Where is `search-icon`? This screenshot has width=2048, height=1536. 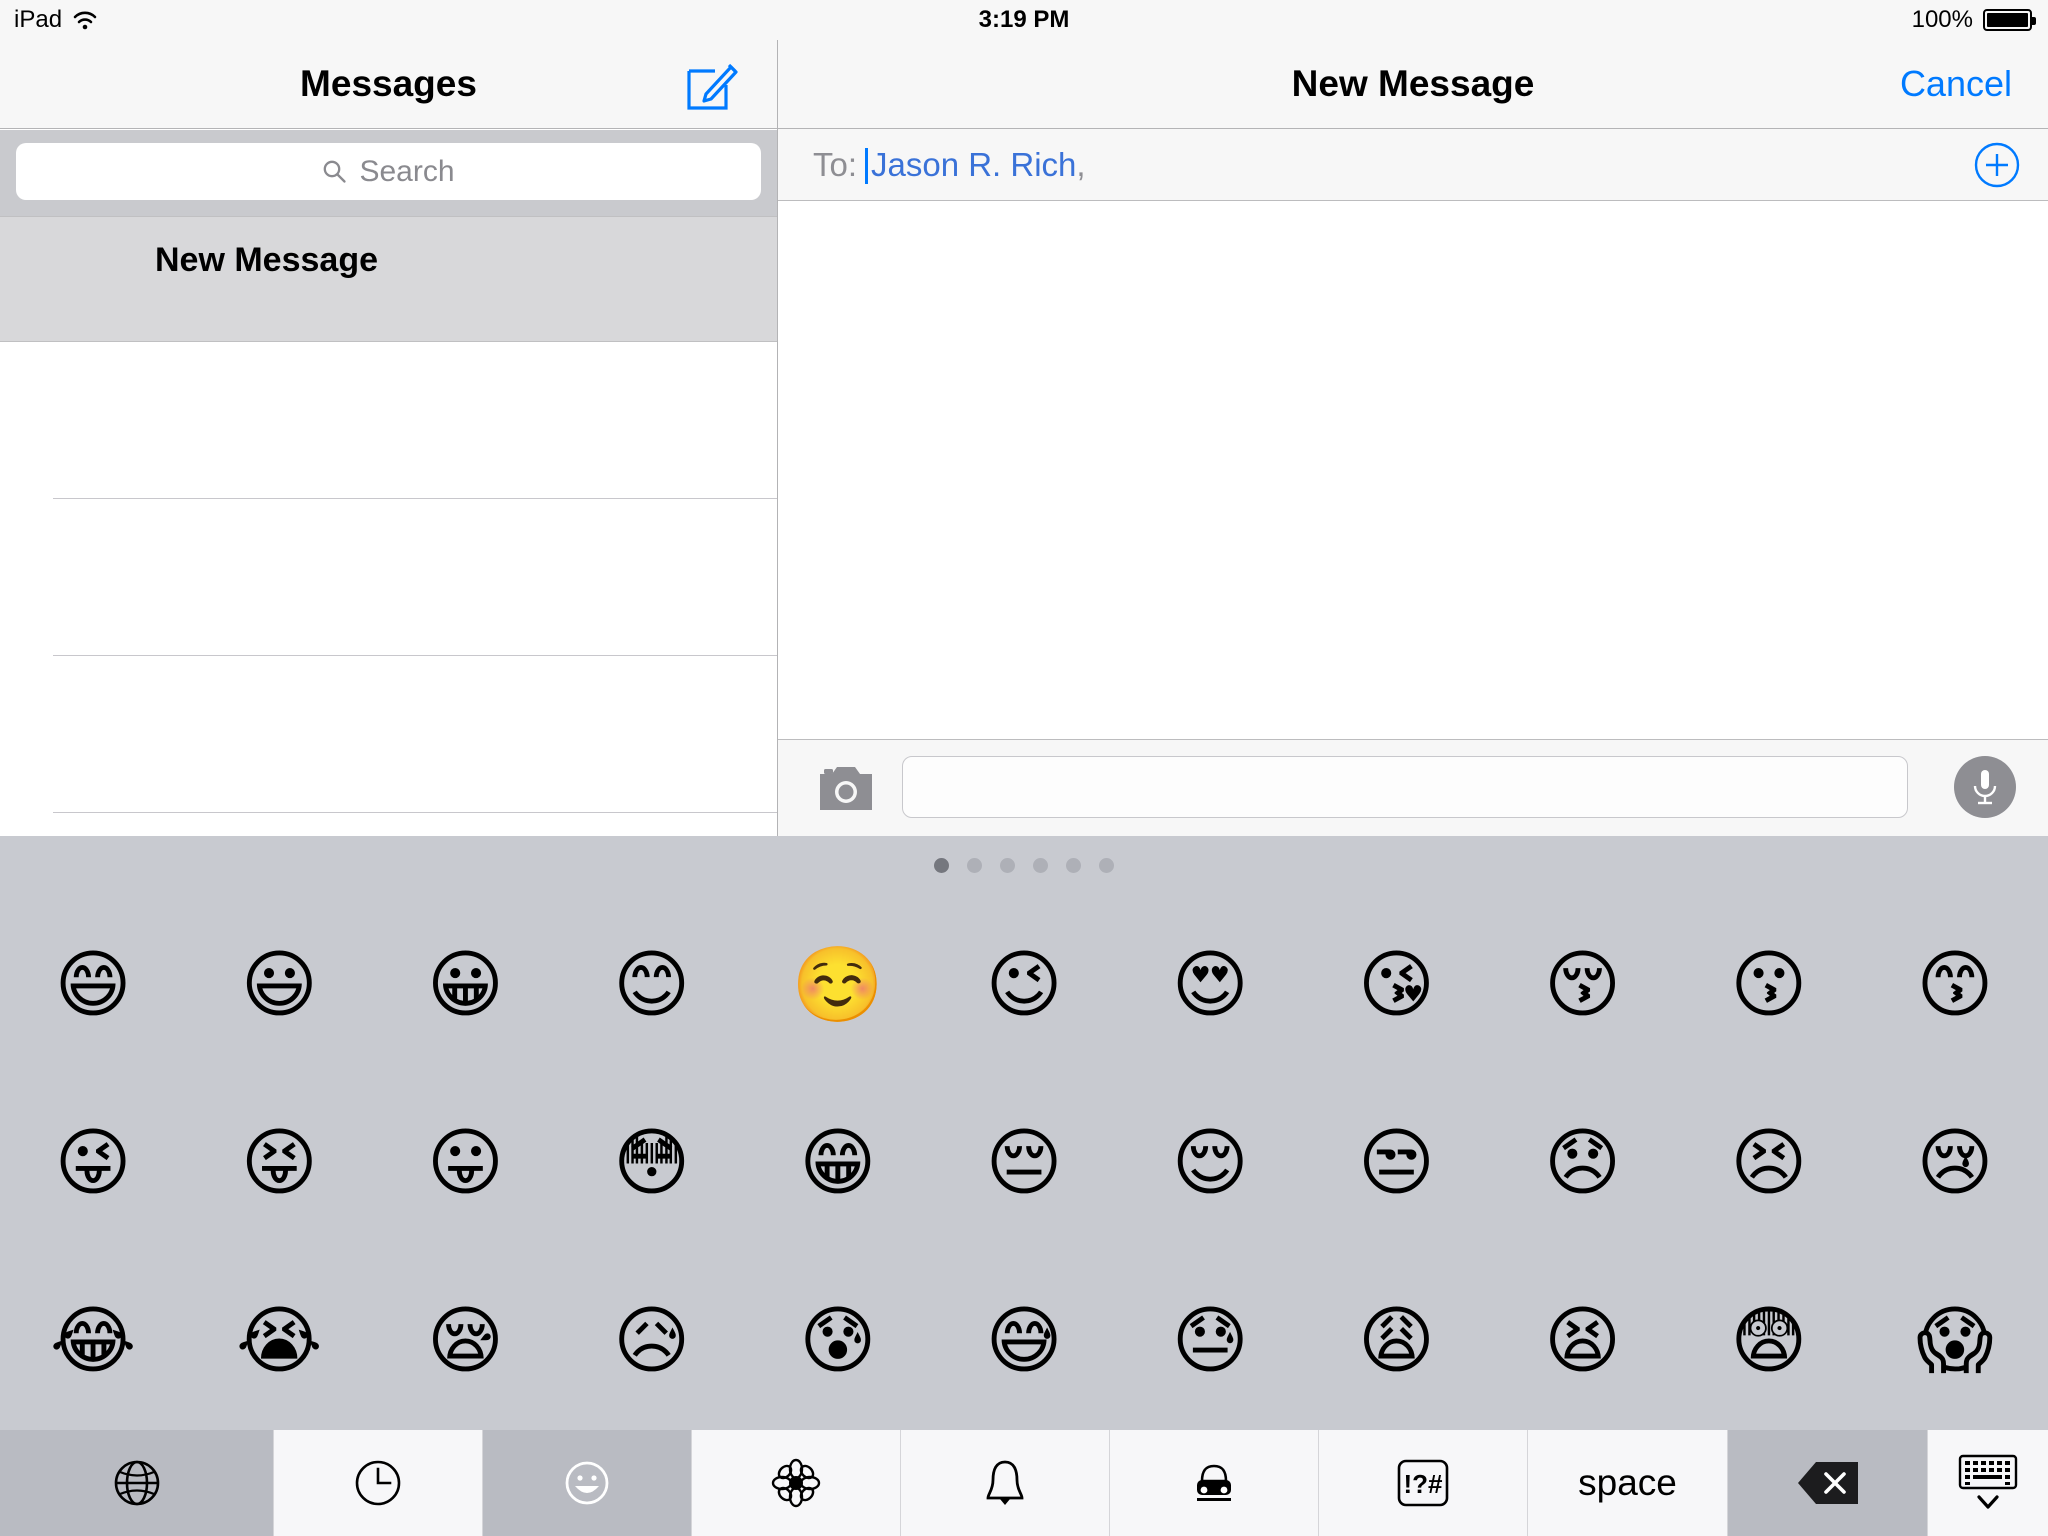
search-icon is located at coordinates (334, 171).